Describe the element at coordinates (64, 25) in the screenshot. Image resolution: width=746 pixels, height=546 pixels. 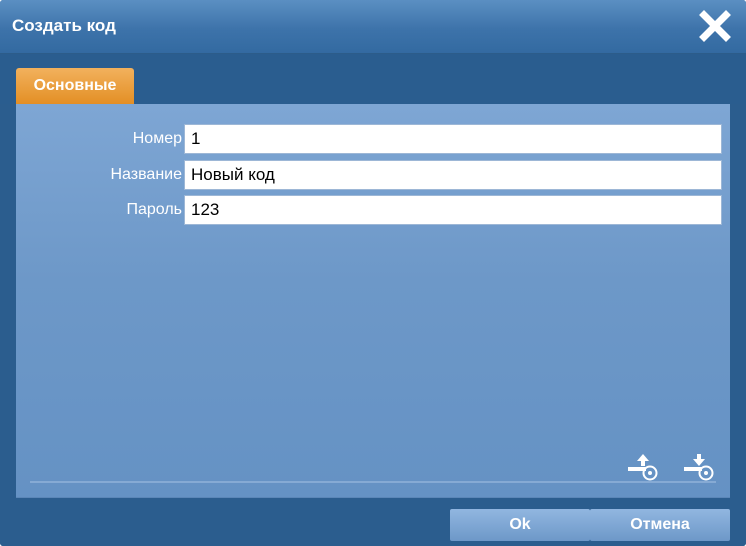
I see `dialog-title: Создать код` at that location.